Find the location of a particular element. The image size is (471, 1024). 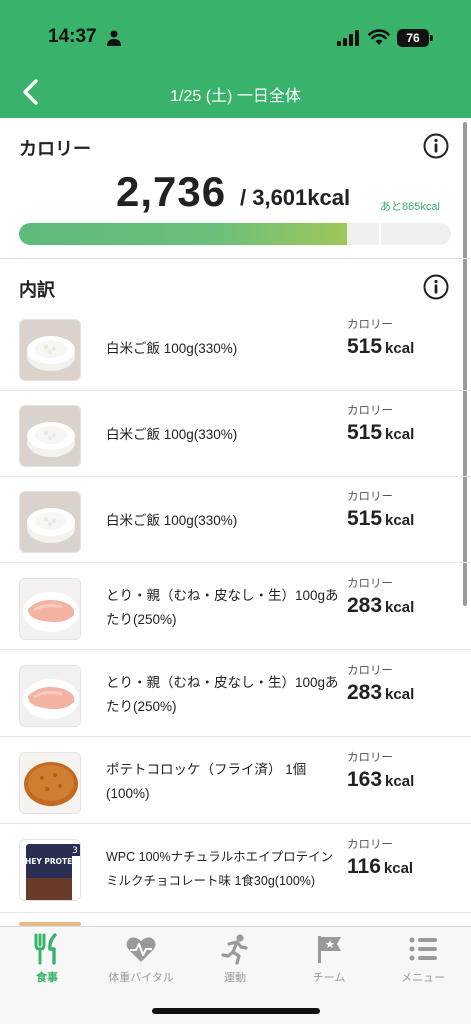

tab-label: 体重バイタル is located at coordinates (141, 978).